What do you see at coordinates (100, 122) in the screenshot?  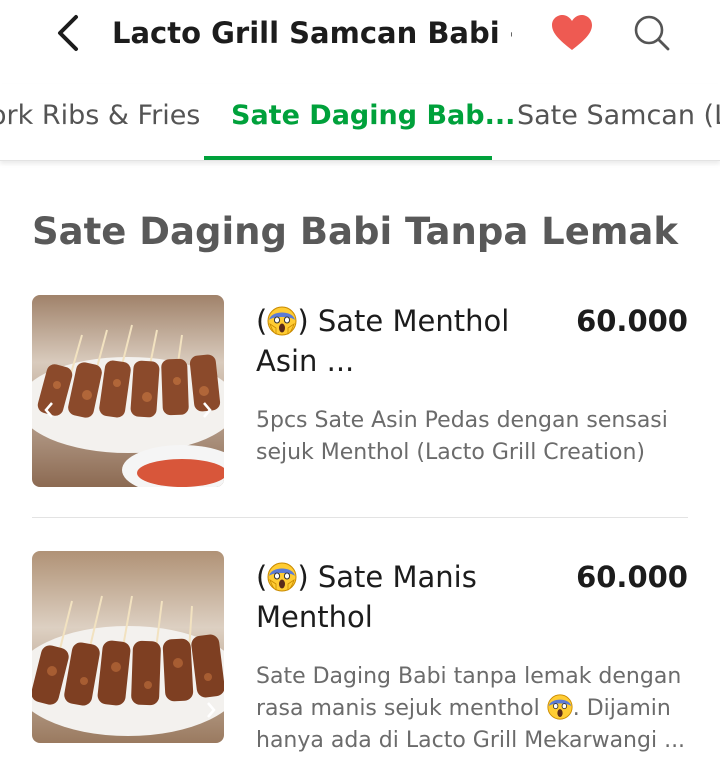 I see `tab-pork-ribs: ork Ribs & Fries` at bounding box center [100, 122].